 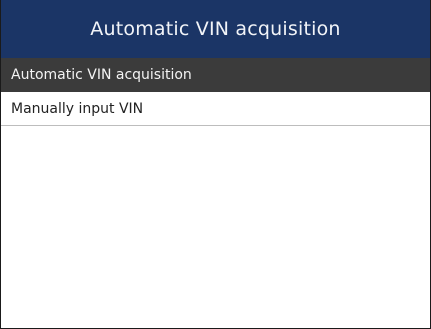 I want to click on menu-item-label: Manually input VIN, so click(x=77, y=108).